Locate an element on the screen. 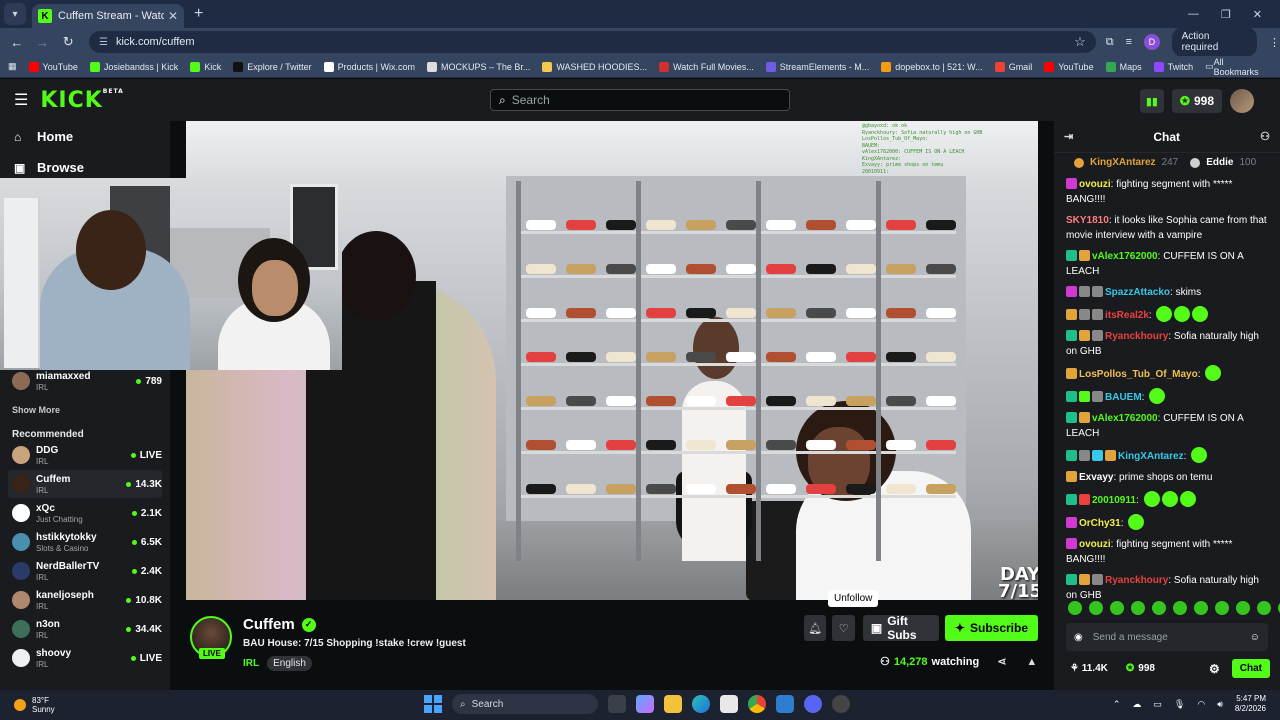  photos-icon is located at coordinates (785, 704).